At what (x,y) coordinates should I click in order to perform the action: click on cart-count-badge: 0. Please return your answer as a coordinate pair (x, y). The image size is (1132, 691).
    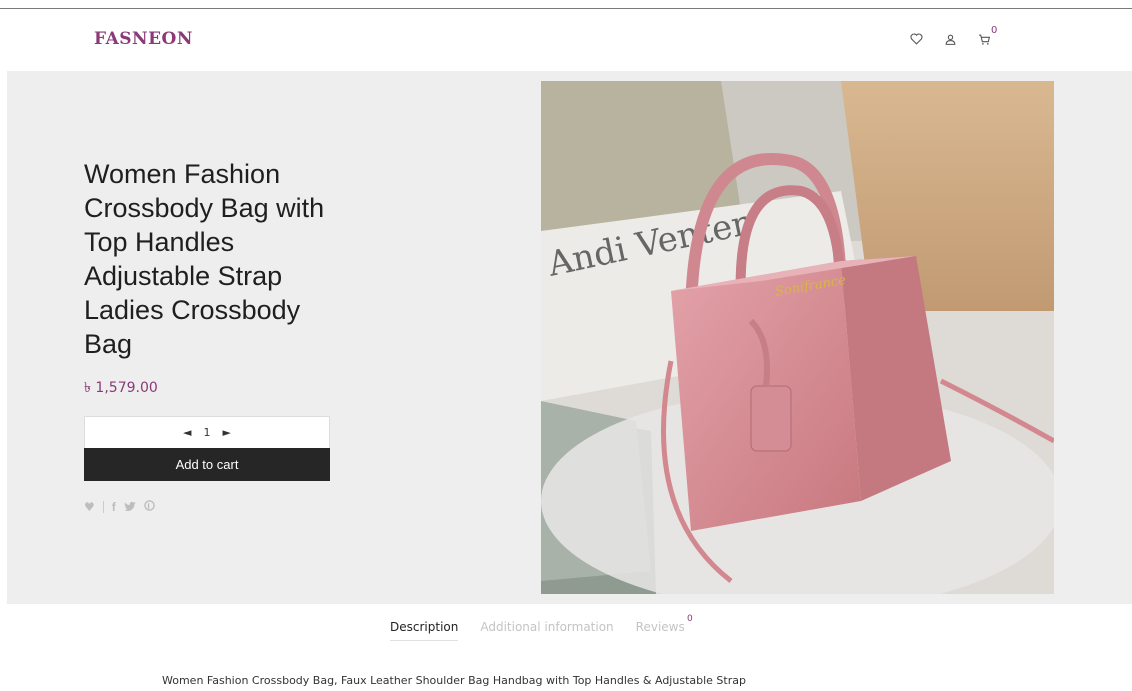
    Looking at the image, I should click on (994, 30).